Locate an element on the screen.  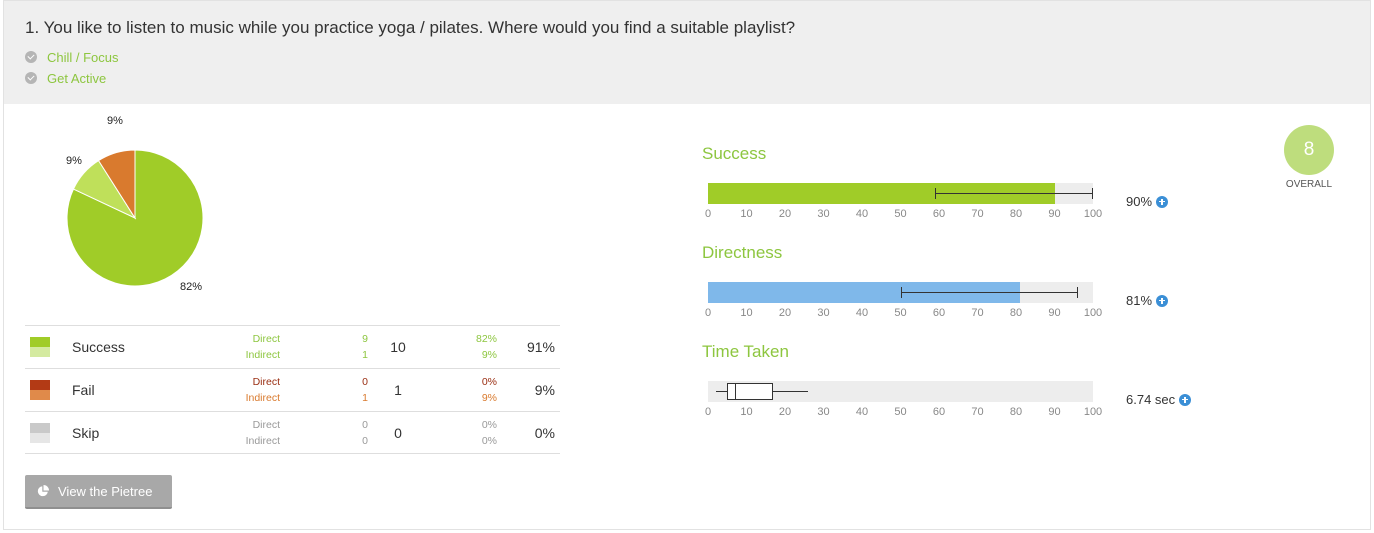
total-count: 0 is located at coordinates (398, 433).